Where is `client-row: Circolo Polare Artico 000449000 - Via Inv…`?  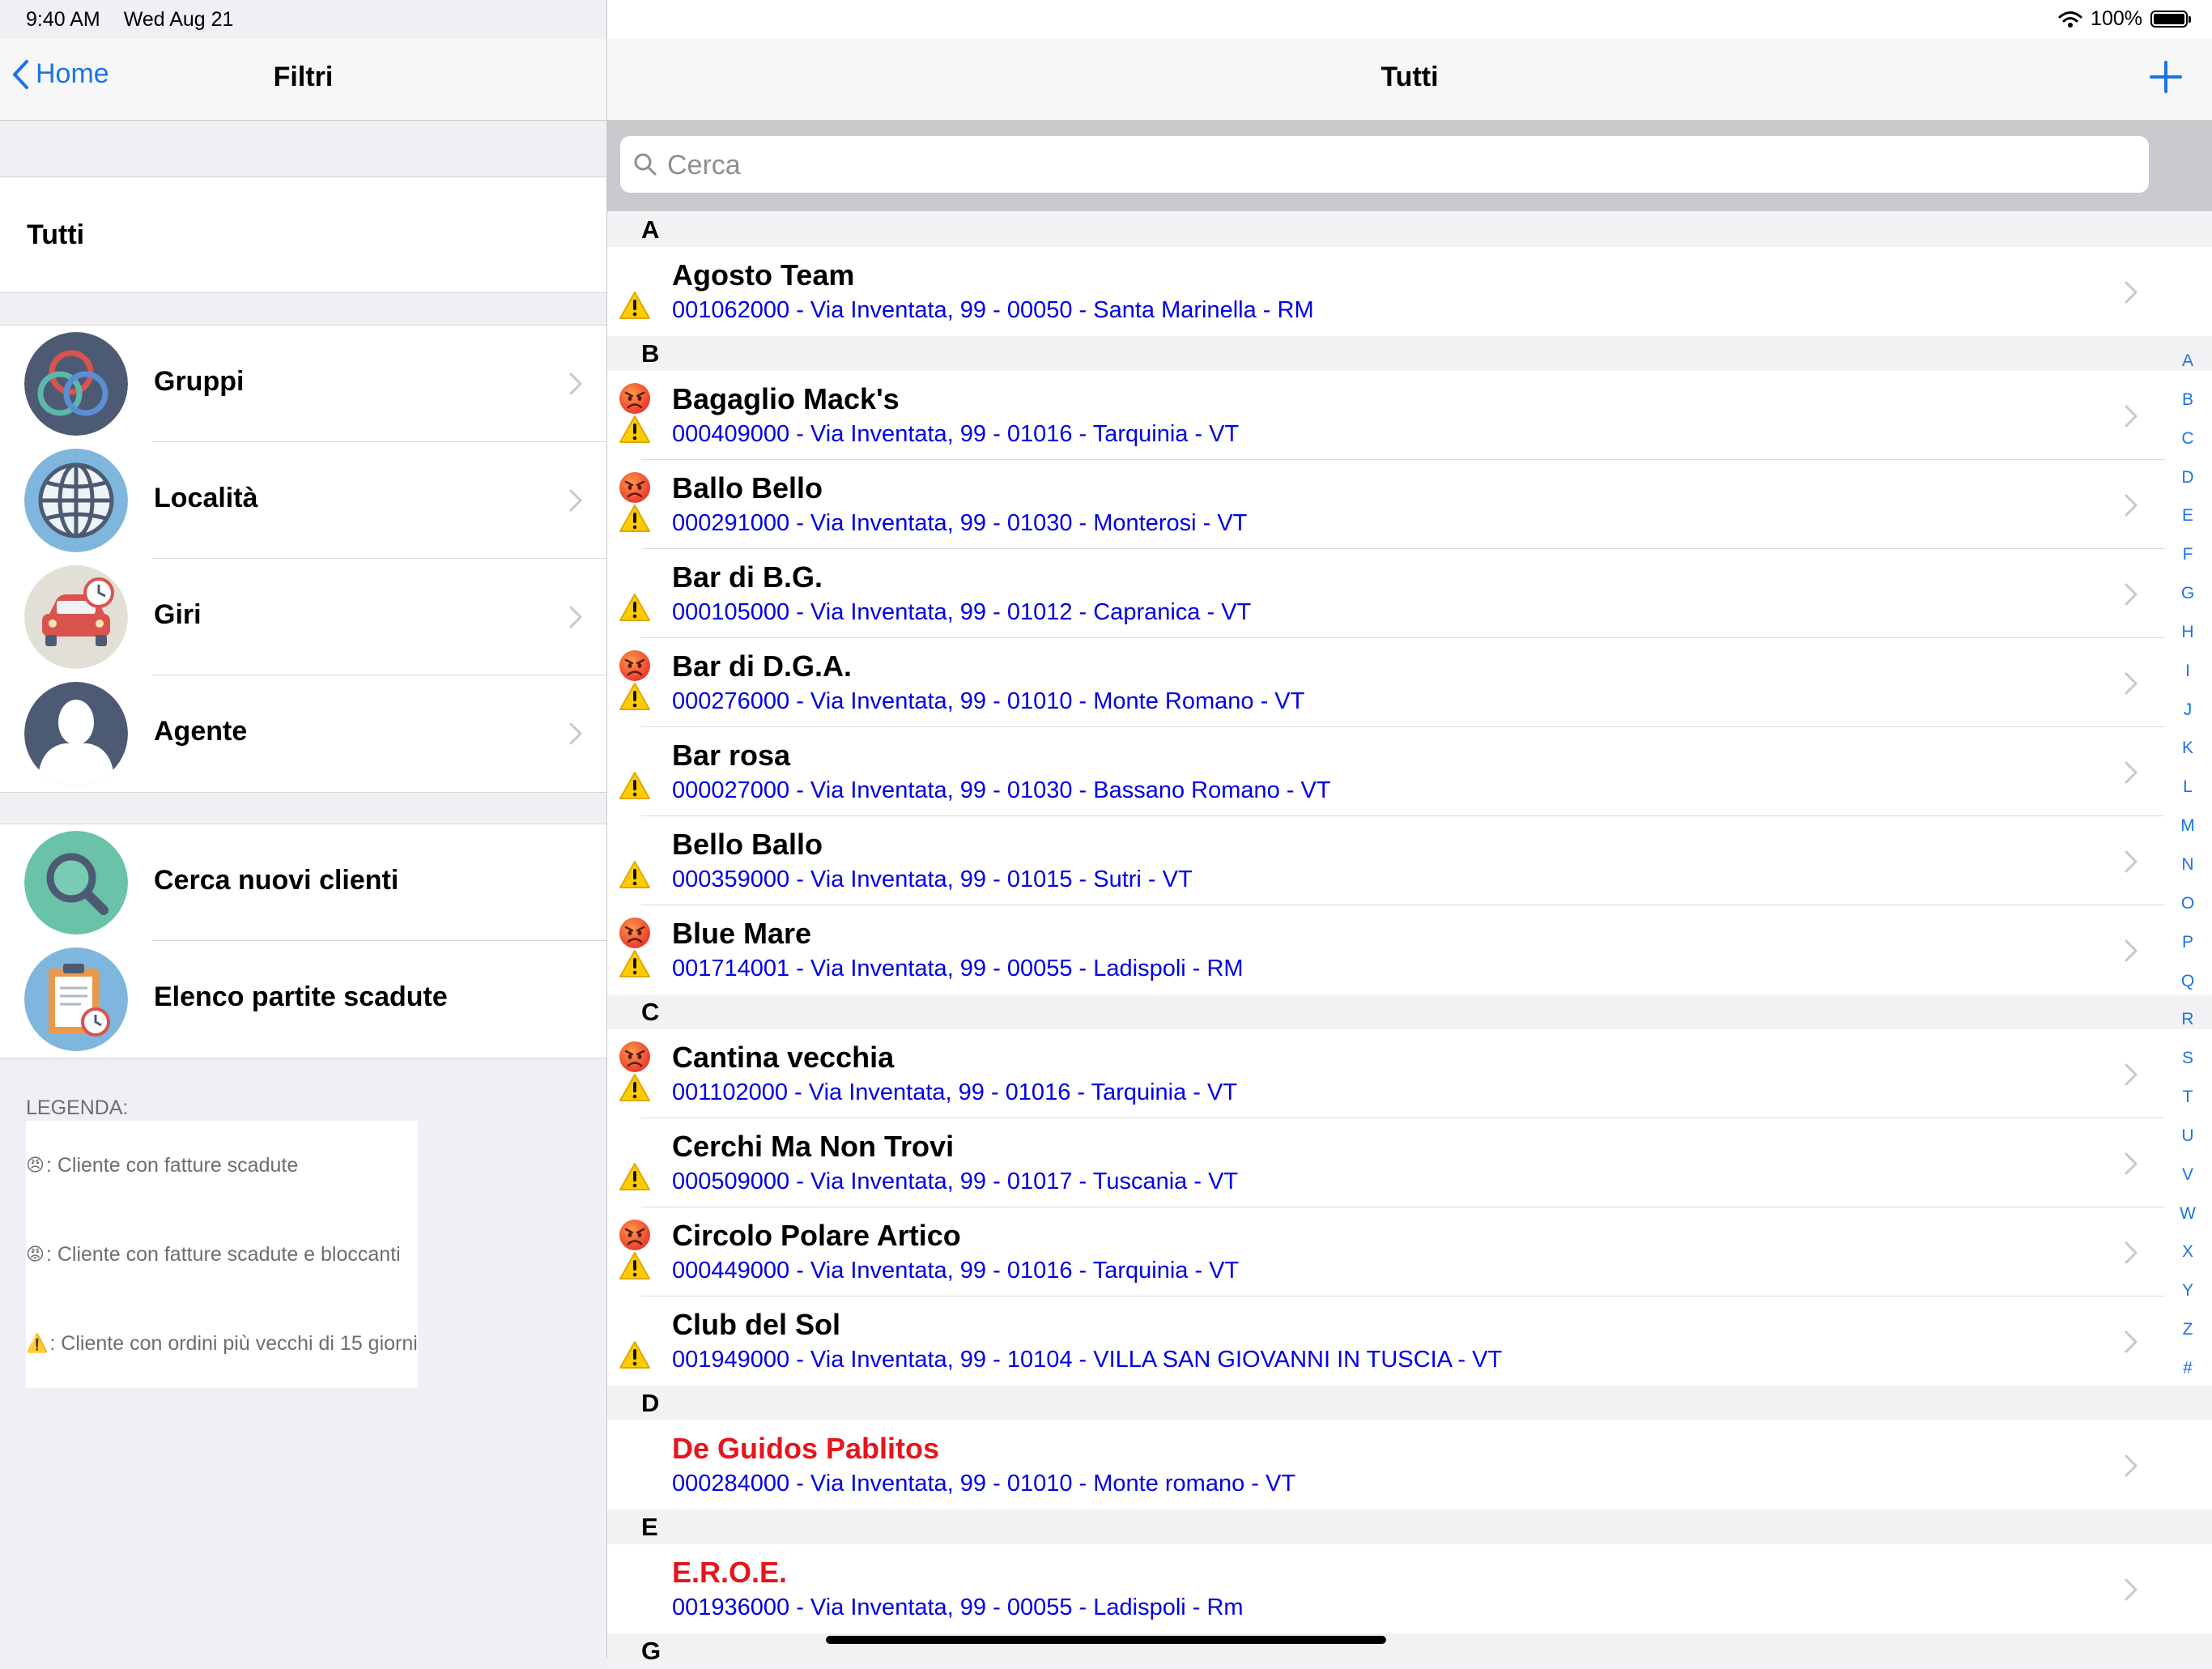
client-row: Circolo Polare Artico 000449000 - Via Inv… is located at coordinates (1410, 1251).